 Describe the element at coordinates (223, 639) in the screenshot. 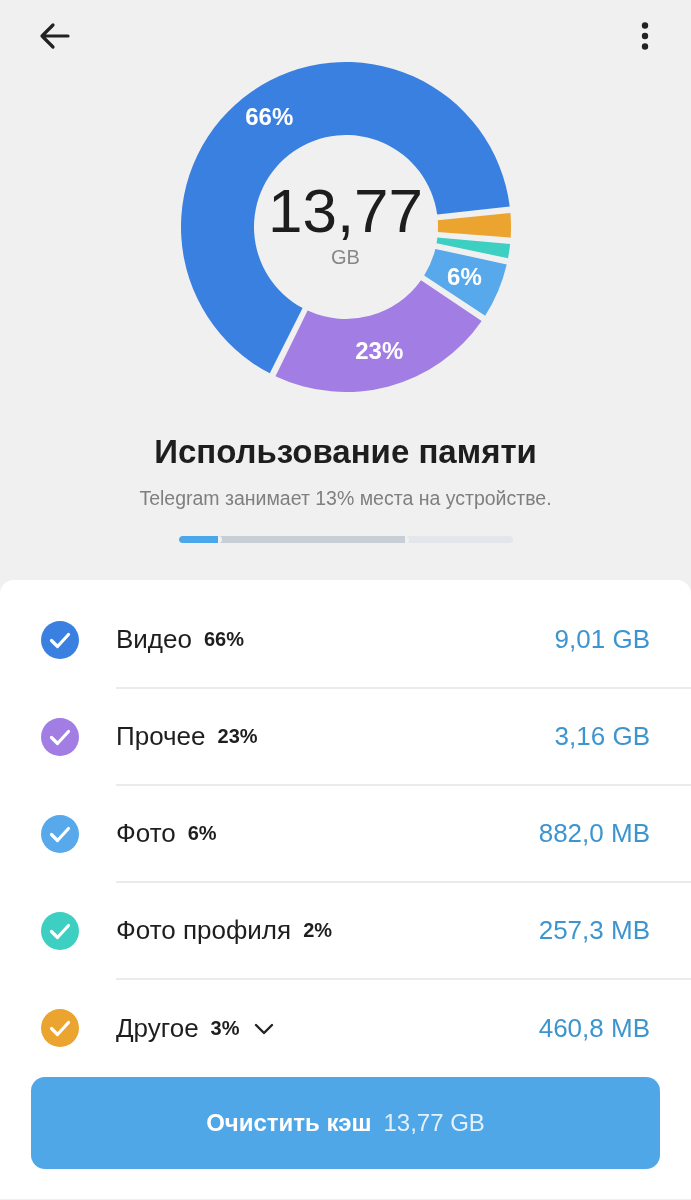

I see `category-percent: 66%` at that location.